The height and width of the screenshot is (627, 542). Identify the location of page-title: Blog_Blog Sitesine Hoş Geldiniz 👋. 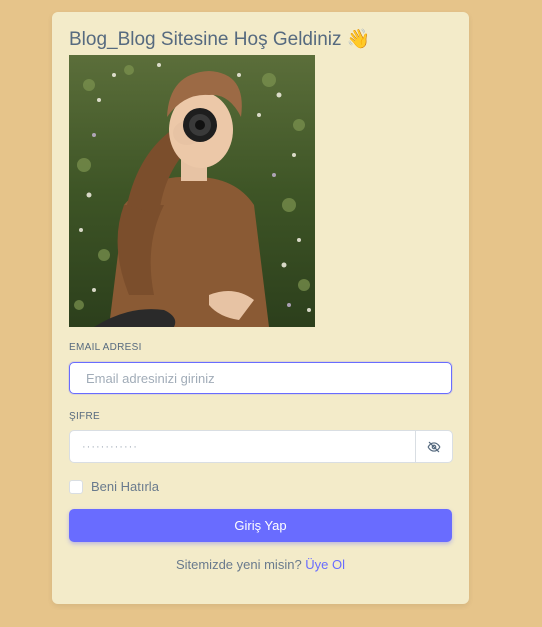
(220, 39).